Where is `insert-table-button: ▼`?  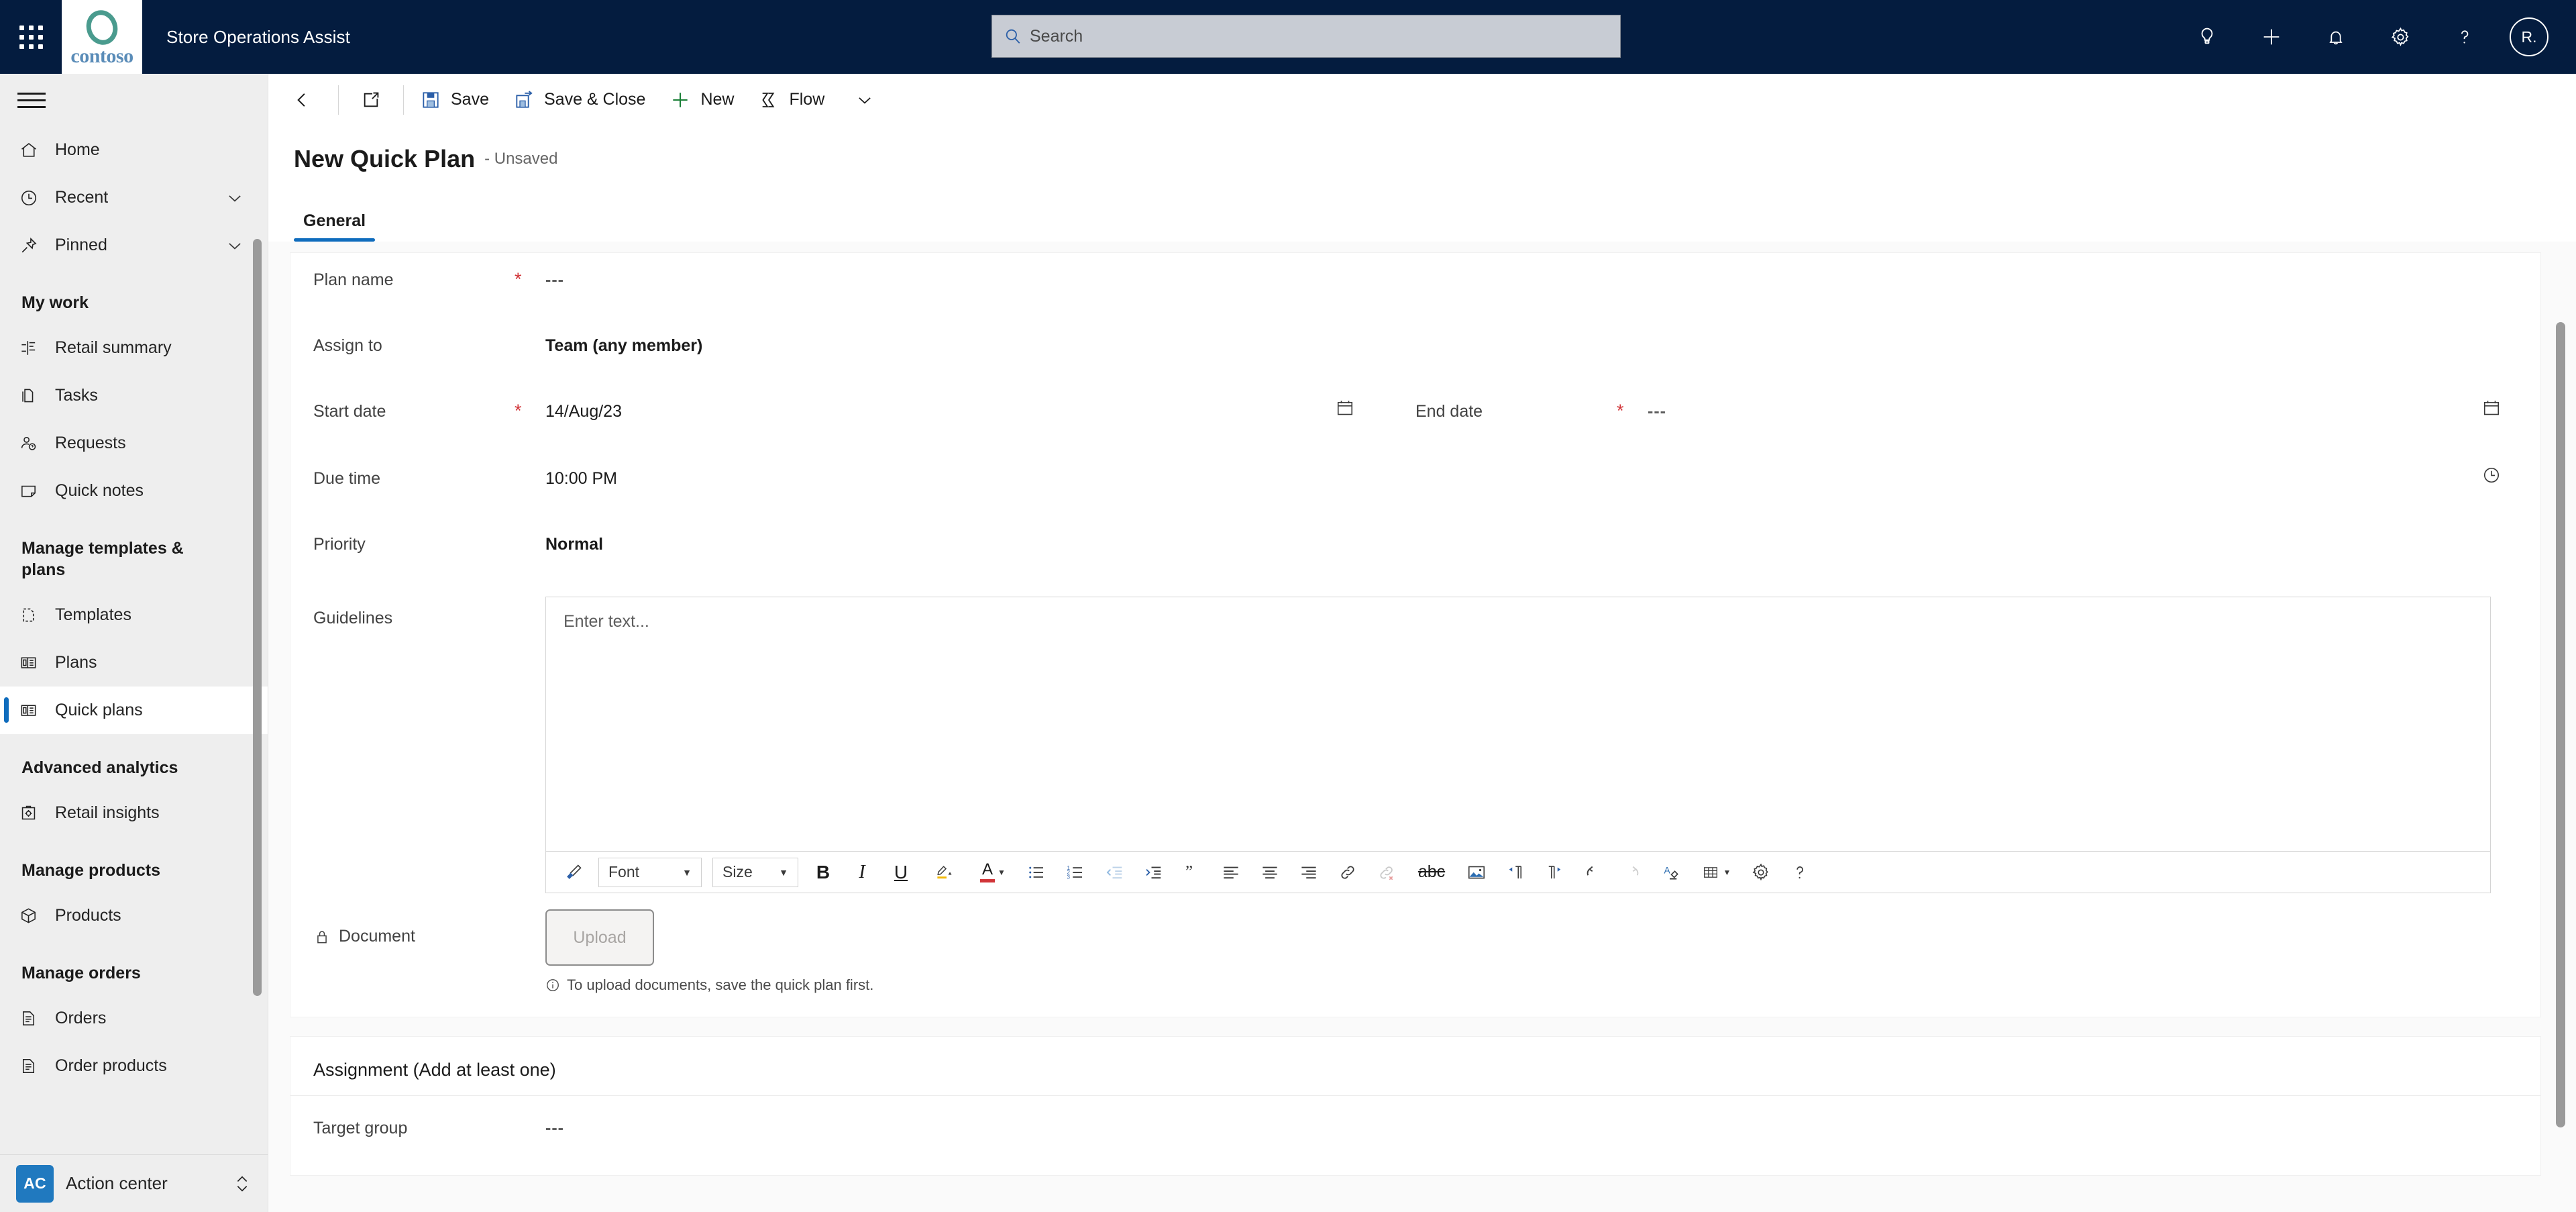
insert-table-button: ▼ is located at coordinates (1716, 872).